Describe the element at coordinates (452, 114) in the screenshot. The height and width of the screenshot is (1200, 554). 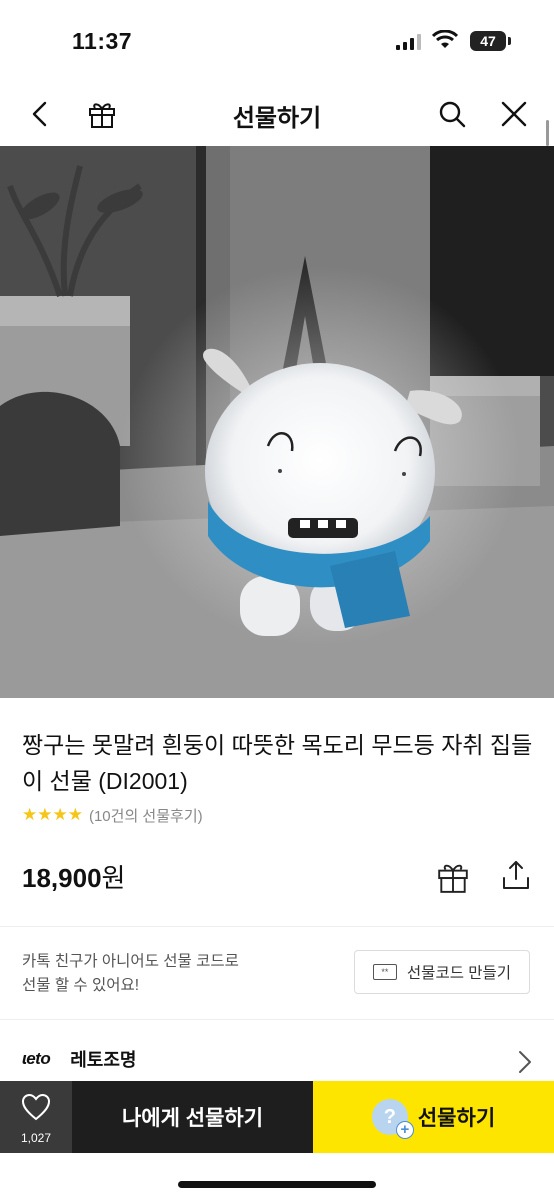
I see `search-icon` at that location.